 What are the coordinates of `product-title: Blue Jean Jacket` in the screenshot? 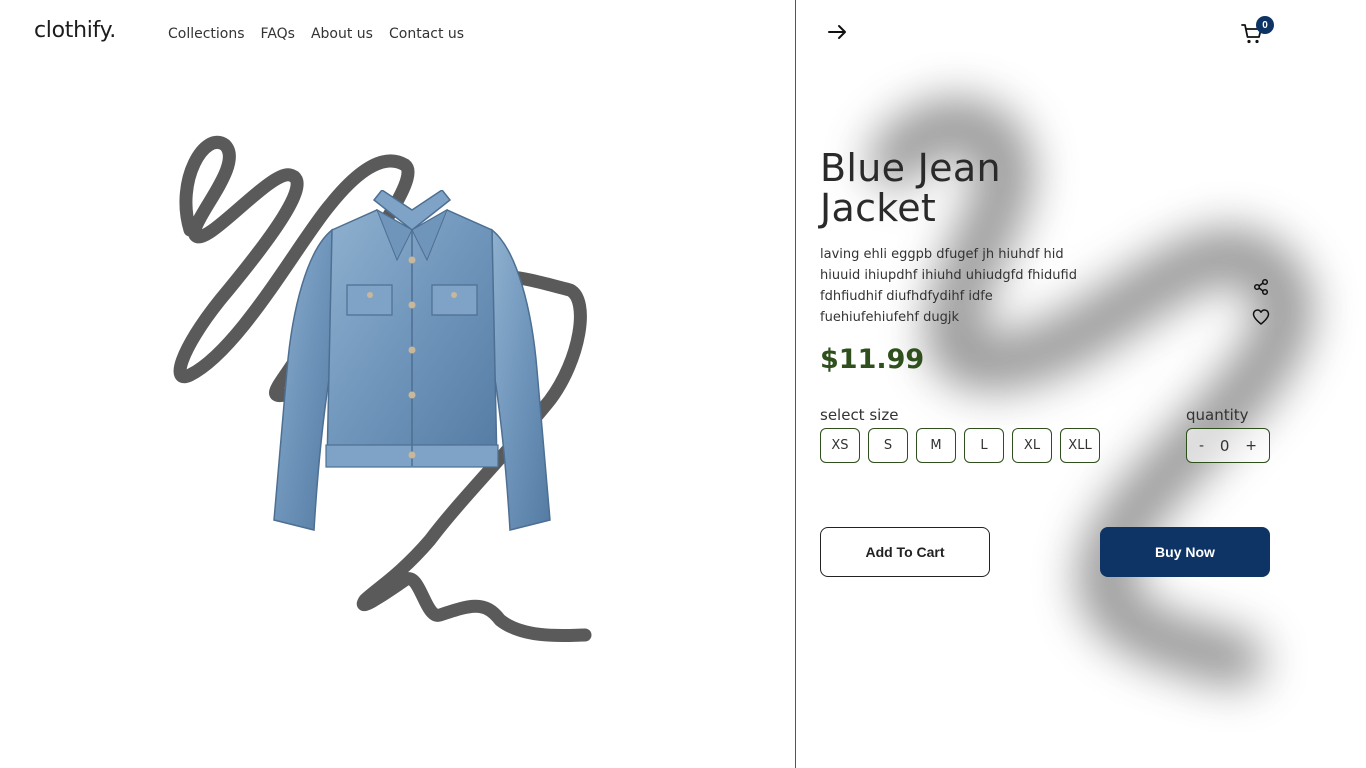 It's located at (910, 188).